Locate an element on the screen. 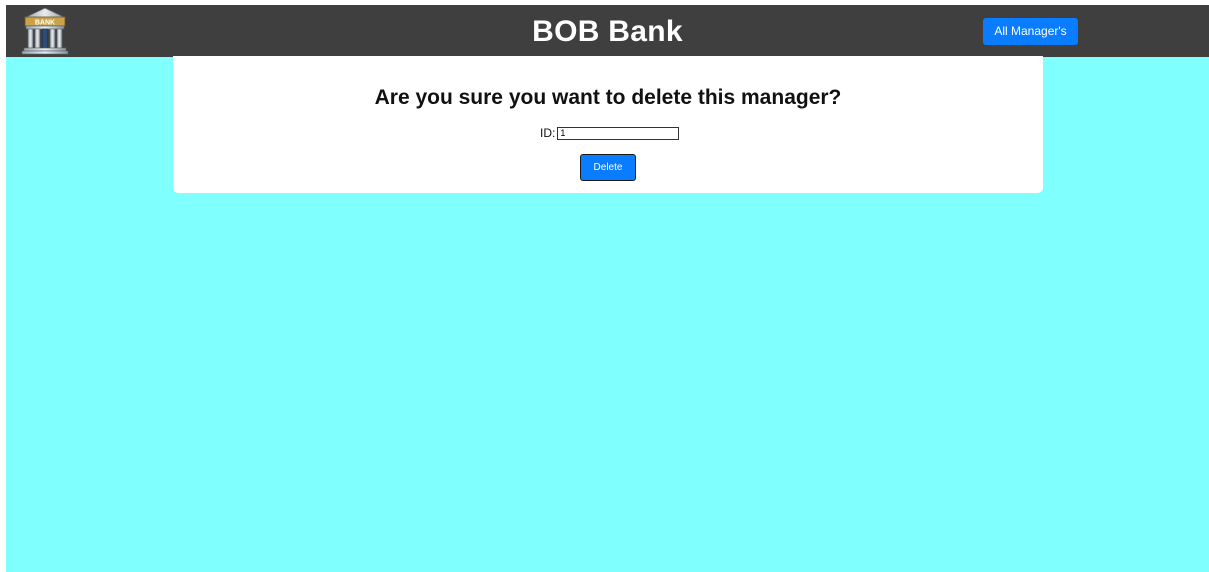 The height and width of the screenshot is (572, 1209). id-field-row: ID: is located at coordinates (610, 133).